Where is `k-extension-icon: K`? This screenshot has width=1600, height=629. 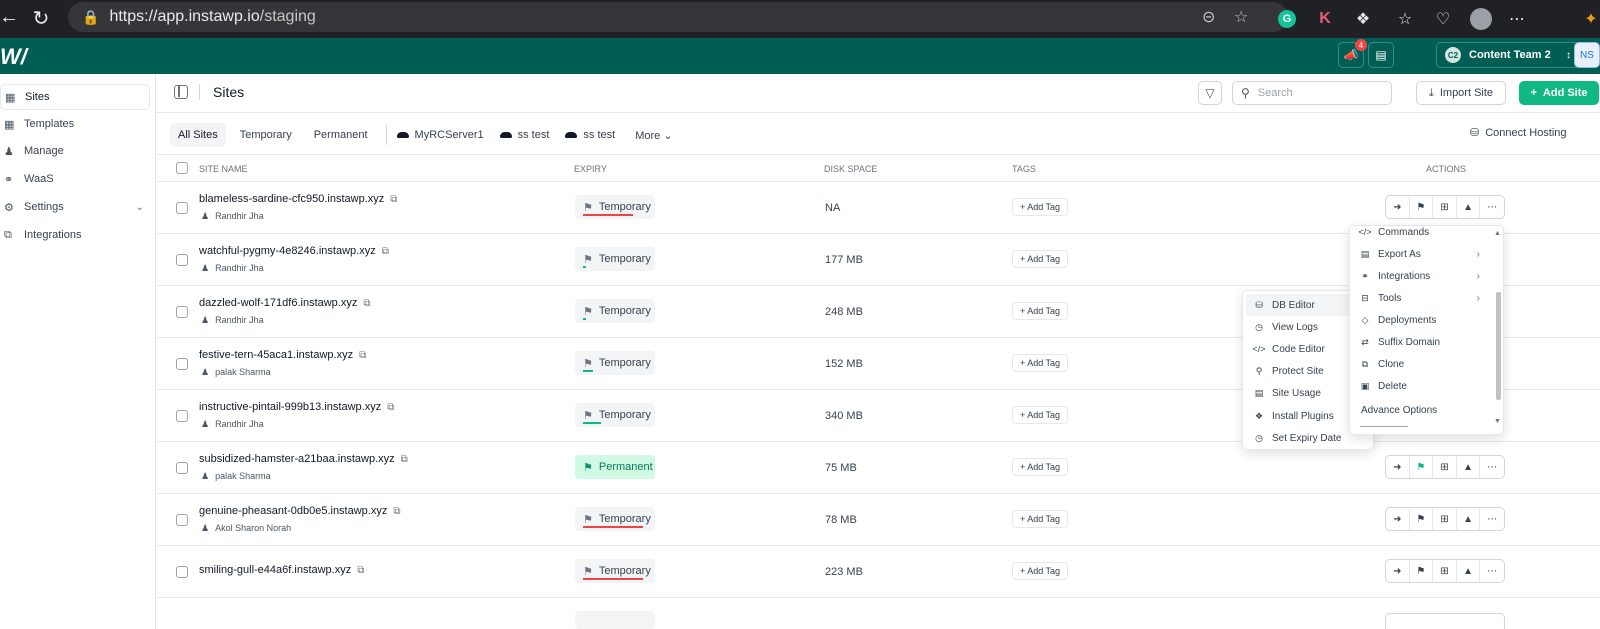
k-extension-icon: K is located at coordinates (1325, 19).